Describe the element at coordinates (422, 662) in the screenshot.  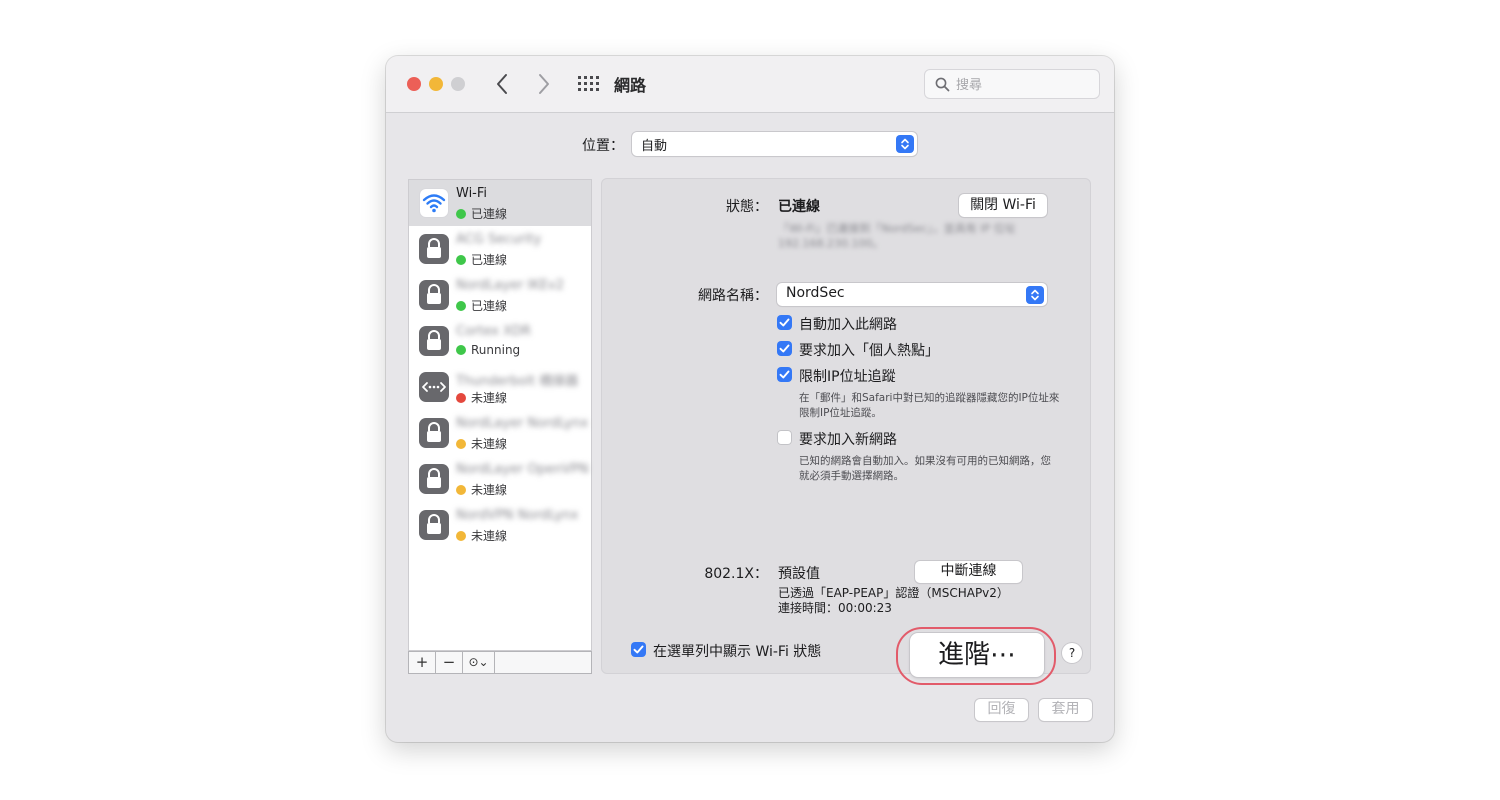
I see `add-service-button: +` at that location.